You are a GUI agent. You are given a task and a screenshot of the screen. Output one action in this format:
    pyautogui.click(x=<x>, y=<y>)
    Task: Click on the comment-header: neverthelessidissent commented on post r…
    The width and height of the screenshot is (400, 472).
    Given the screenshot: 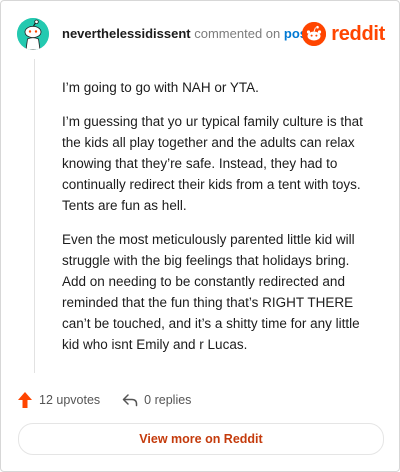 What is the action you would take?
    pyautogui.click(x=201, y=35)
    